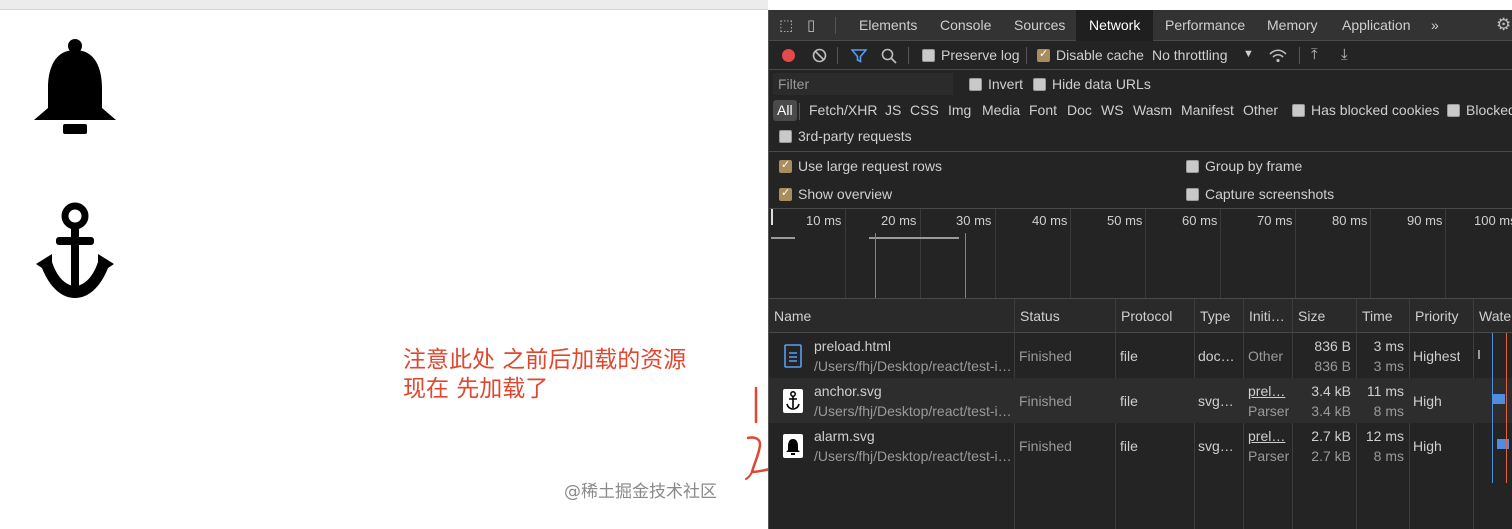  I want to click on tab-memory: Memory, so click(1292, 25).